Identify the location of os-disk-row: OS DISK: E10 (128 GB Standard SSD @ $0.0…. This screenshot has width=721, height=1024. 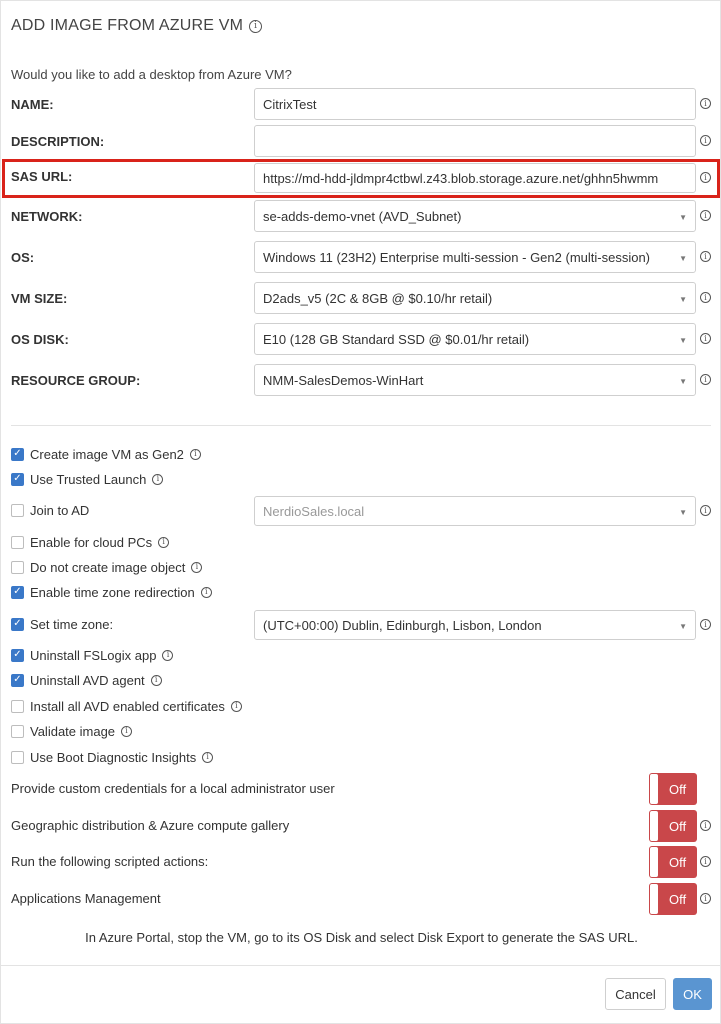
(361, 340).